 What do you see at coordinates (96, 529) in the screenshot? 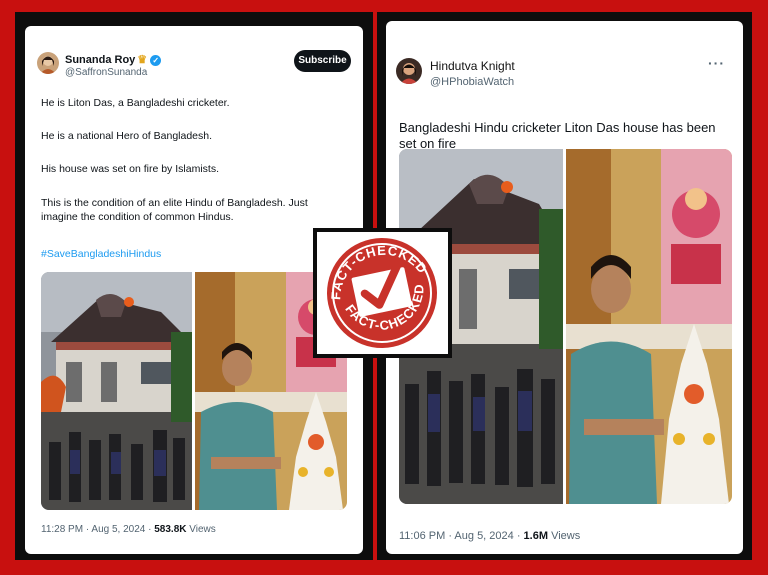
I see `left-tweet-timestamp: 11:28 PM · Aug 5, 2024 ·` at bounding box center [96, 529].